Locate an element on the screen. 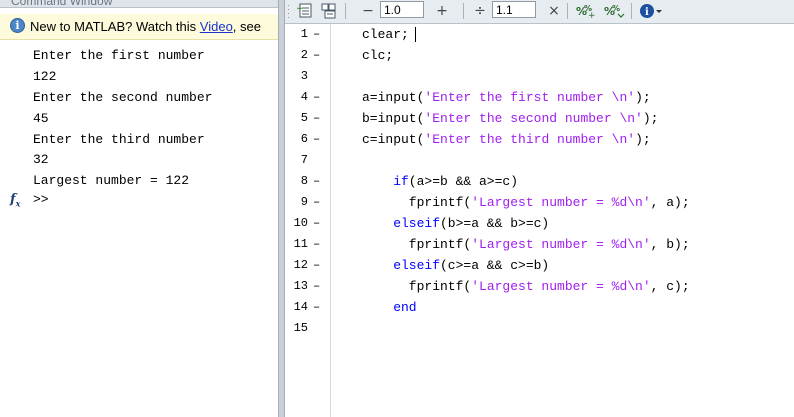 This screenshot has width=794, height=417. command-window-titlebar: Command Window is located at coordinates (139, 4).